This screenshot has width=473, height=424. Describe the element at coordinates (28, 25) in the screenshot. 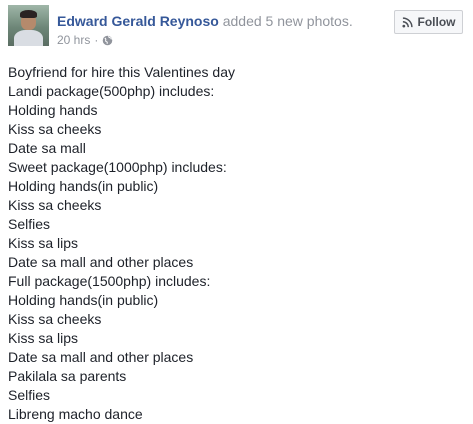

I see `avatar` at that location.